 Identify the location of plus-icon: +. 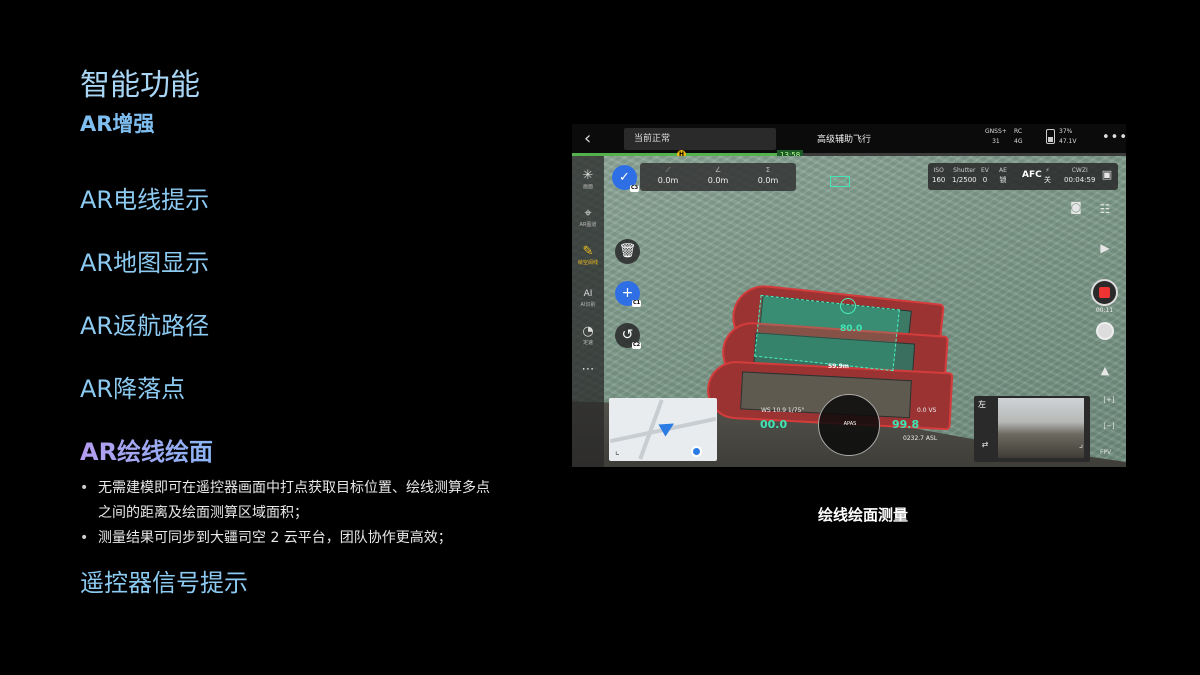
(627, 293).